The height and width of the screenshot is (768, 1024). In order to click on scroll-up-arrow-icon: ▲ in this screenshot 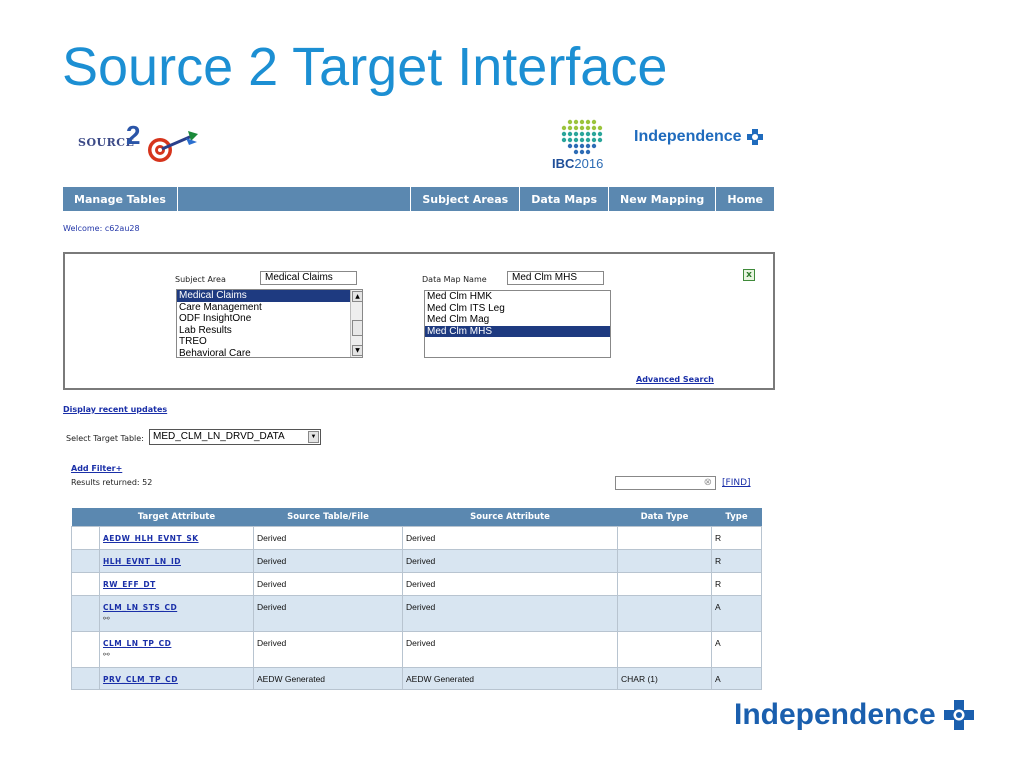, I will do `click(357, 296)`.